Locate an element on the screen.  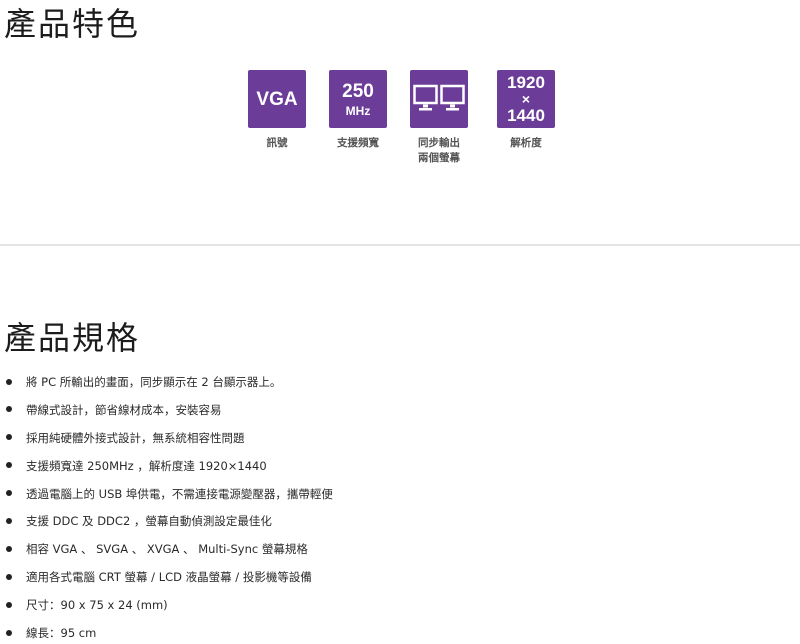
resolution-height: 1440 is located at coordinates (526, 115).